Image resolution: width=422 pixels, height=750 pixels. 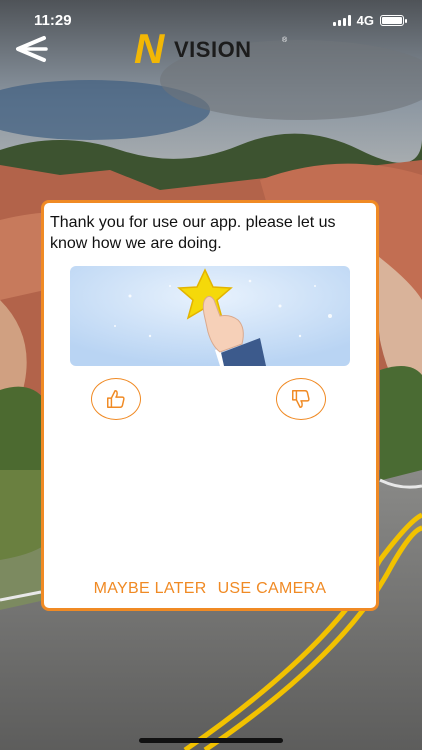 I want to click on thumbs-up-icon, so click(x=116, y=399).